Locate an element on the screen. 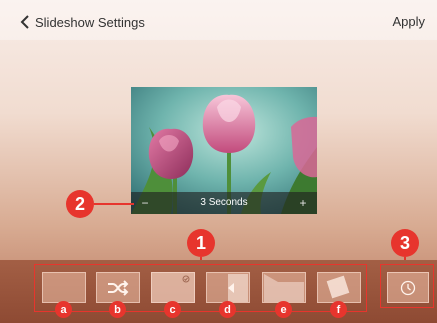 The width and height of the screenshot is (437, 323). callout-2-badge: 2 is located at coordinates (80, 204).